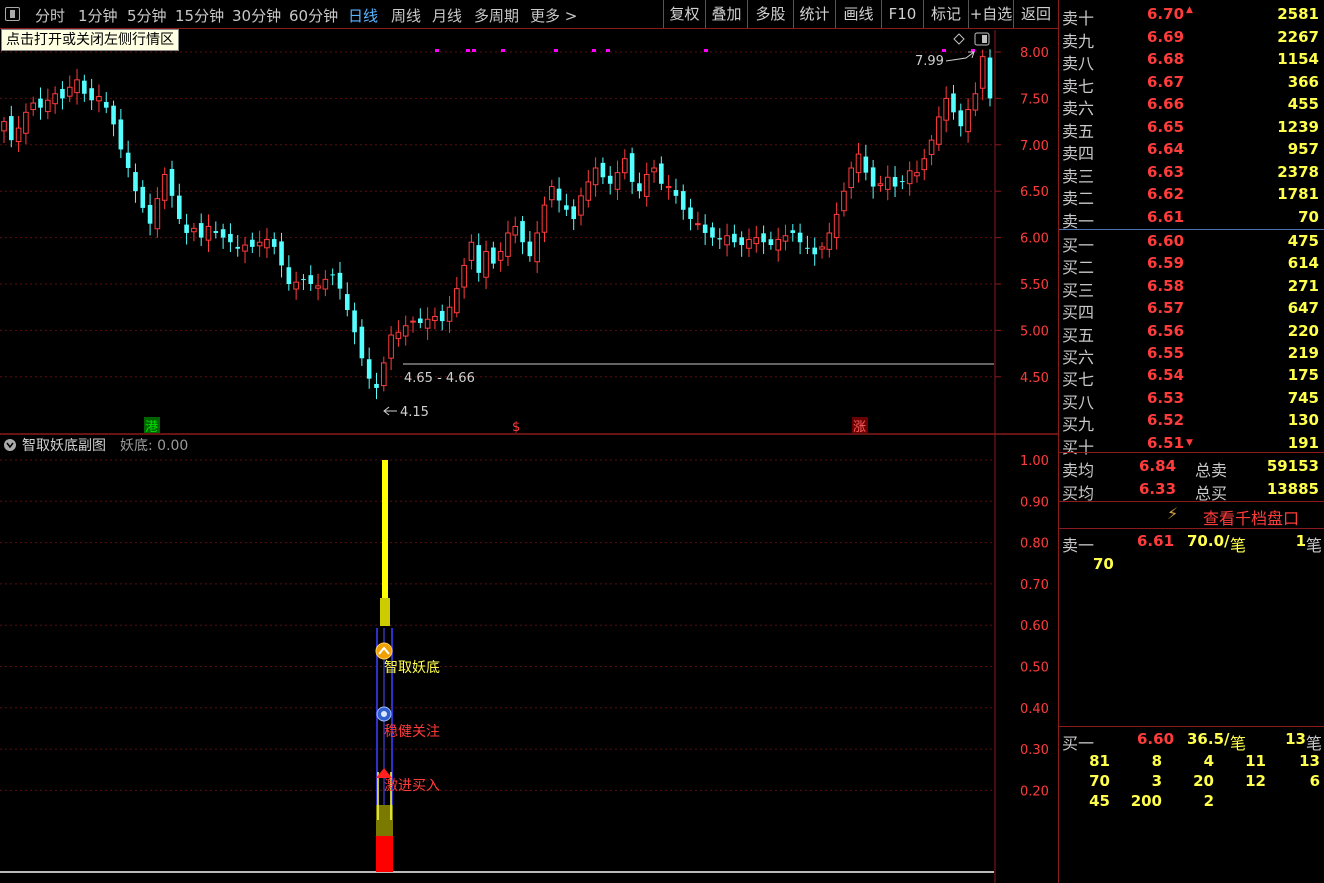 This screenshot has height=883, width=1324. Describe the element at coordinates (902, 14) in the screenshot. I see `f10-button: F10` at that location.